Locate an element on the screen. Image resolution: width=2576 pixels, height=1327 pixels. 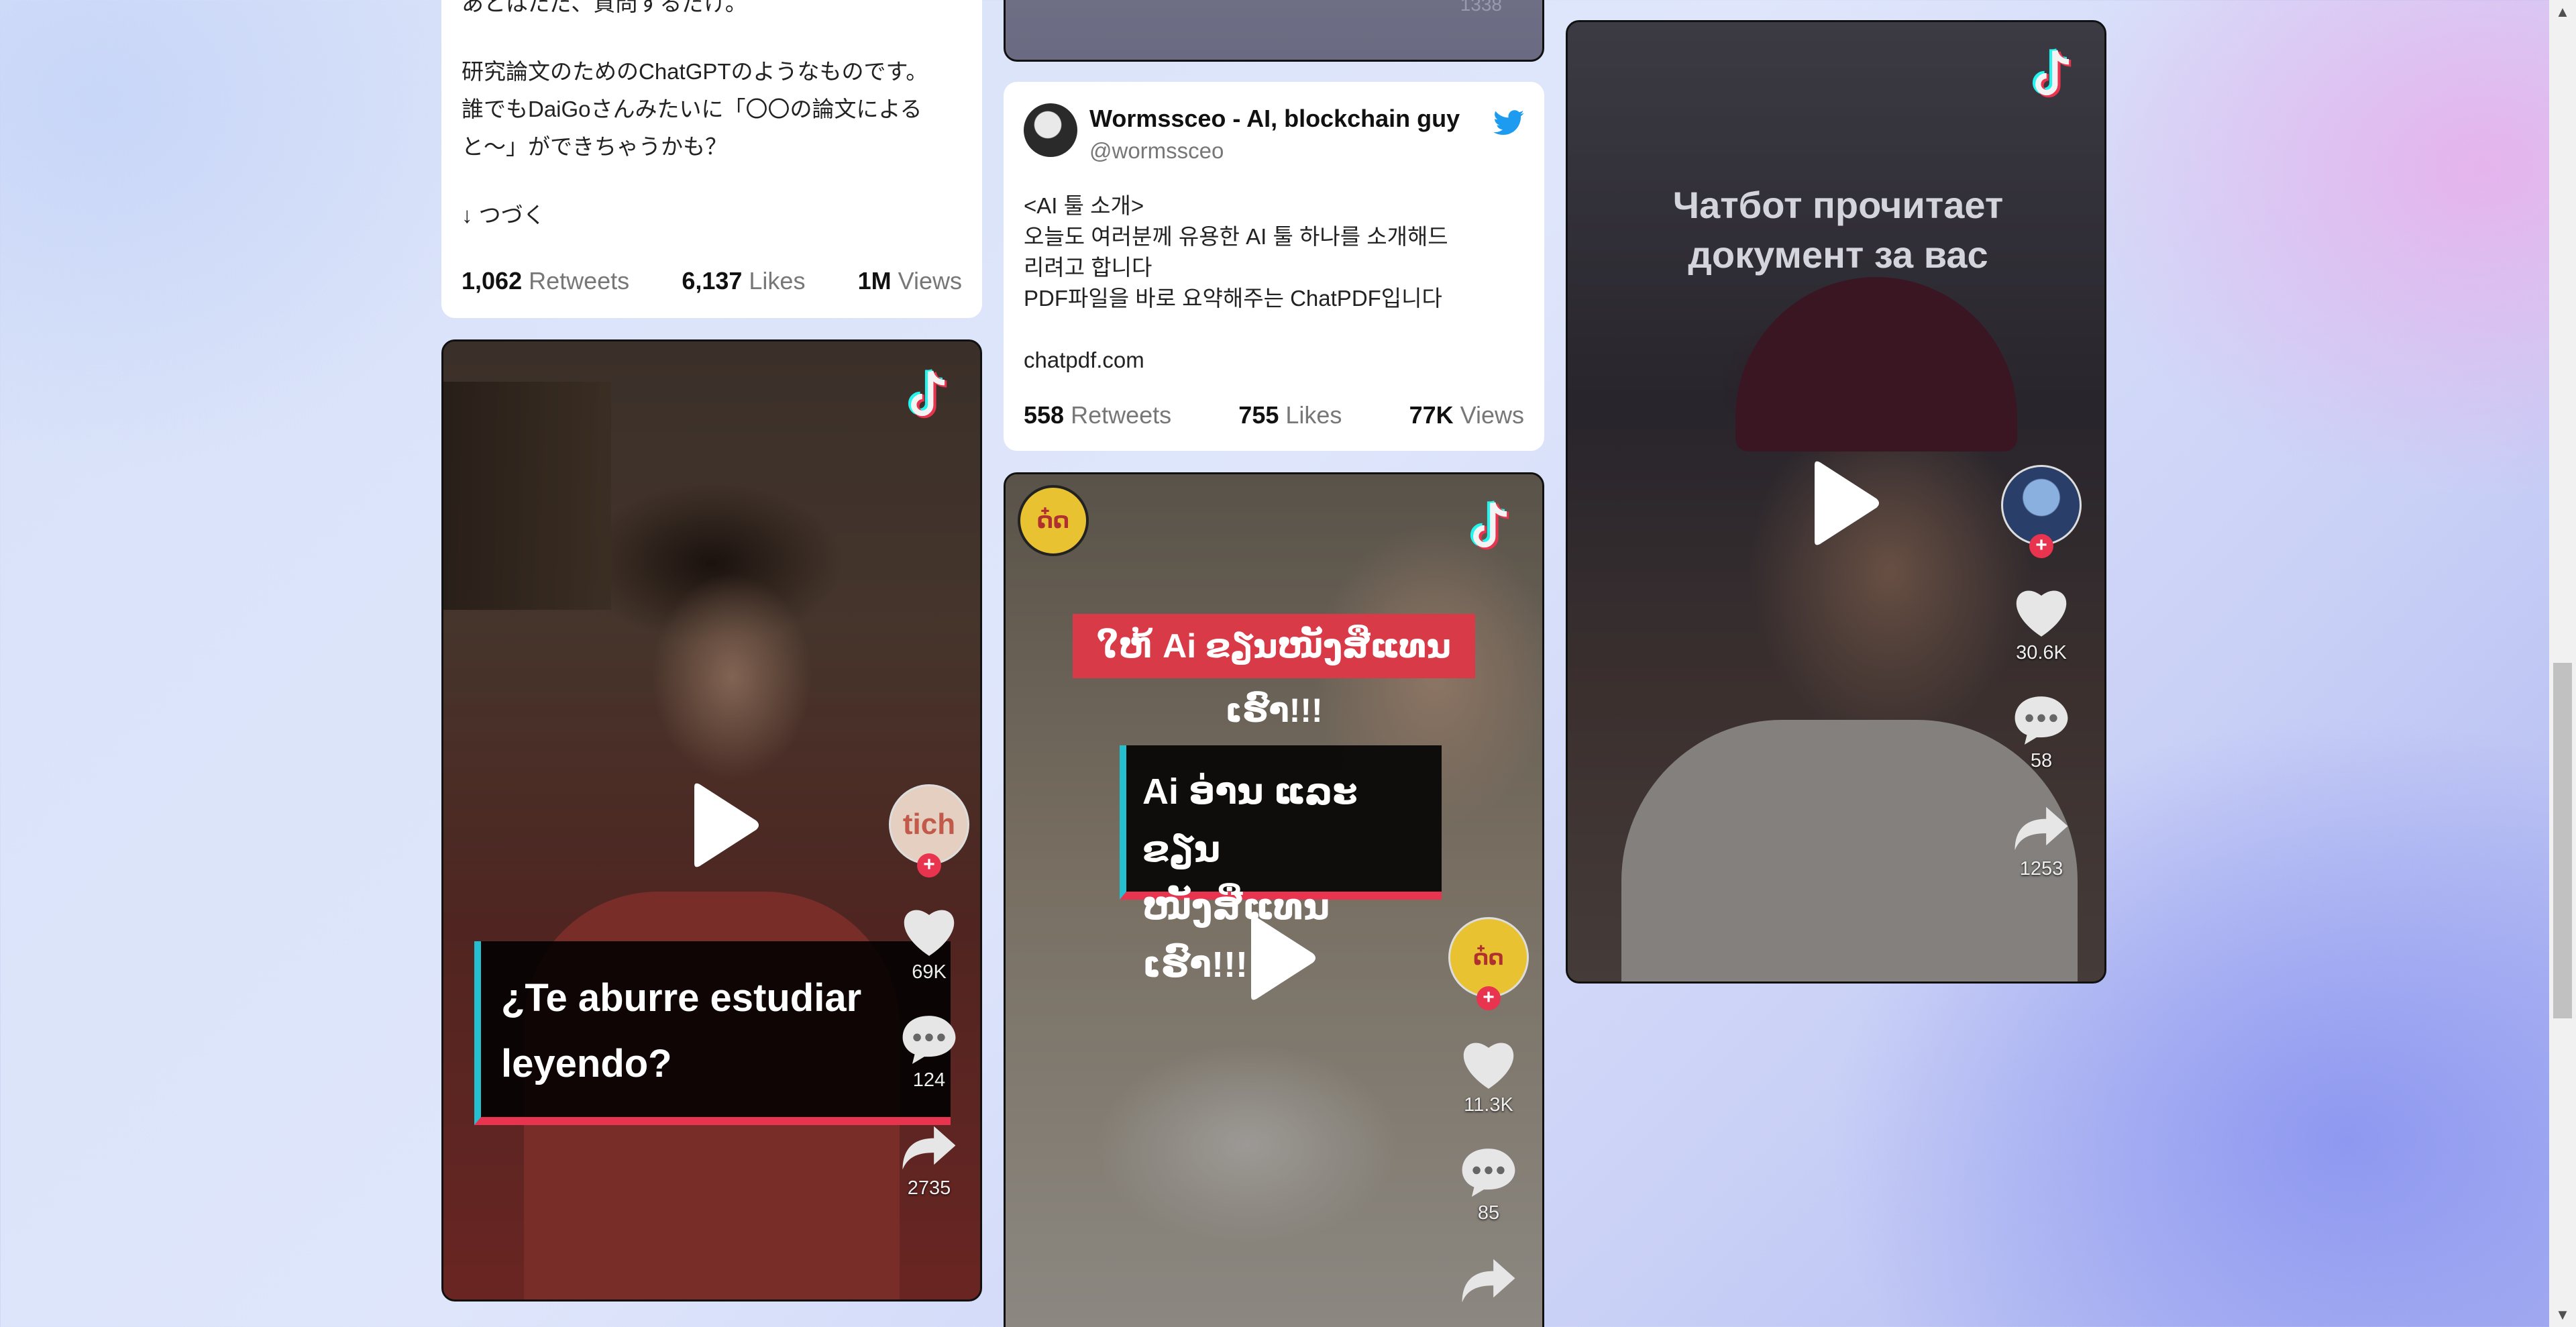
share-count: 2735 is located at coordinates (929, 1188).